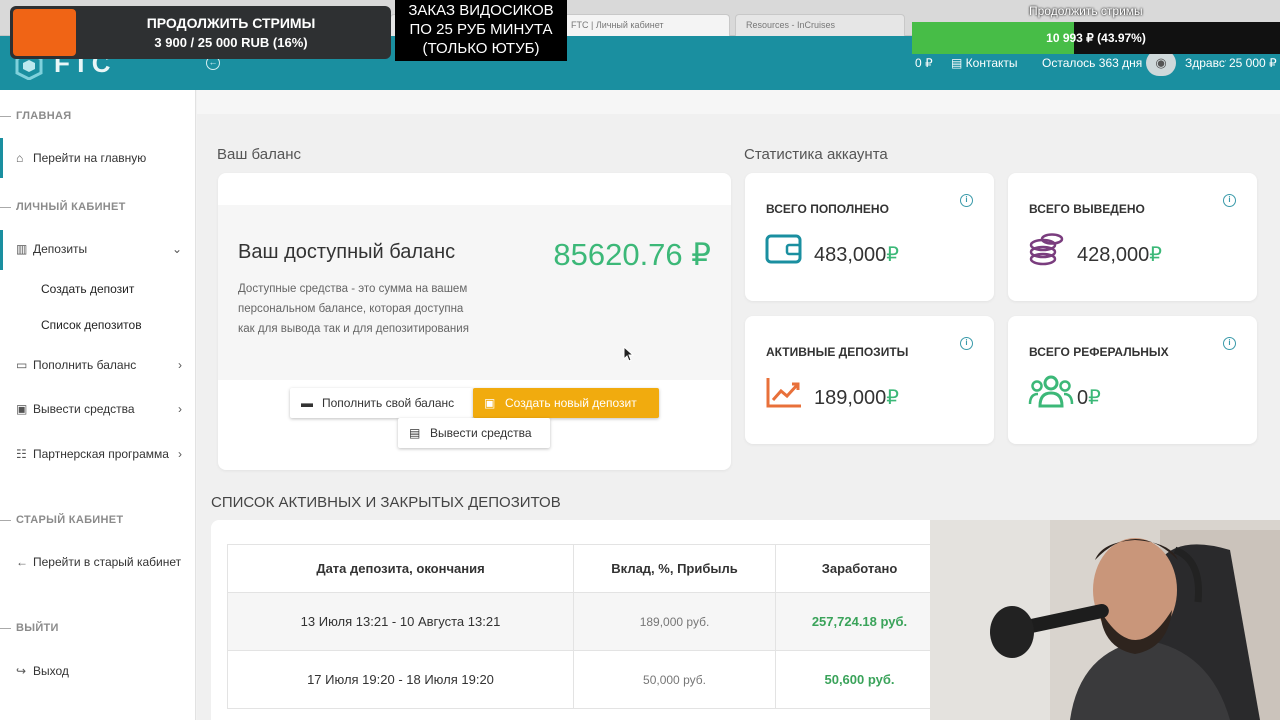 This screenshot has height=720, width=1280. I want to click on top-up-balance-button: ▬ Пополнить свой баланс, so click(381, 403).